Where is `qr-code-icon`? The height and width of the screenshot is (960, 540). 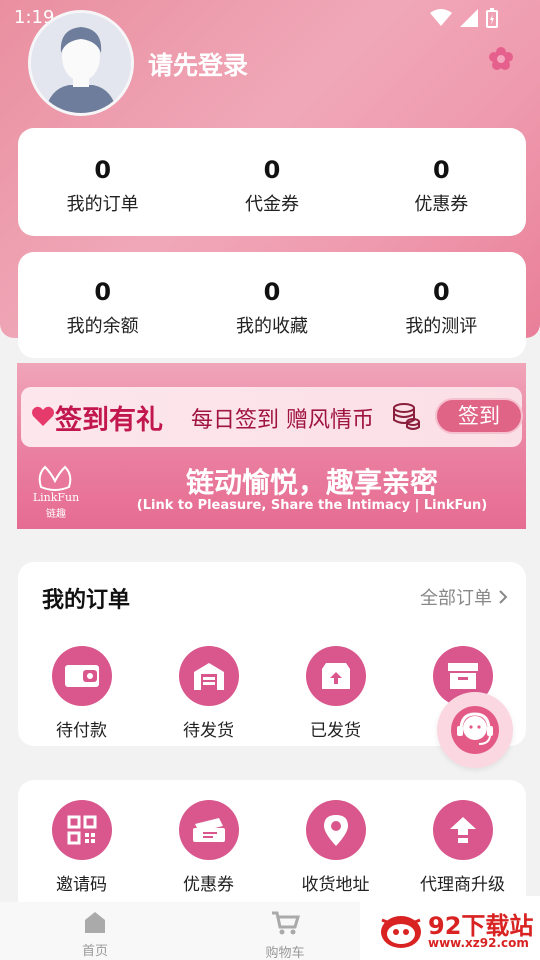 qr-code-icon is located at coordinates (81, 830).